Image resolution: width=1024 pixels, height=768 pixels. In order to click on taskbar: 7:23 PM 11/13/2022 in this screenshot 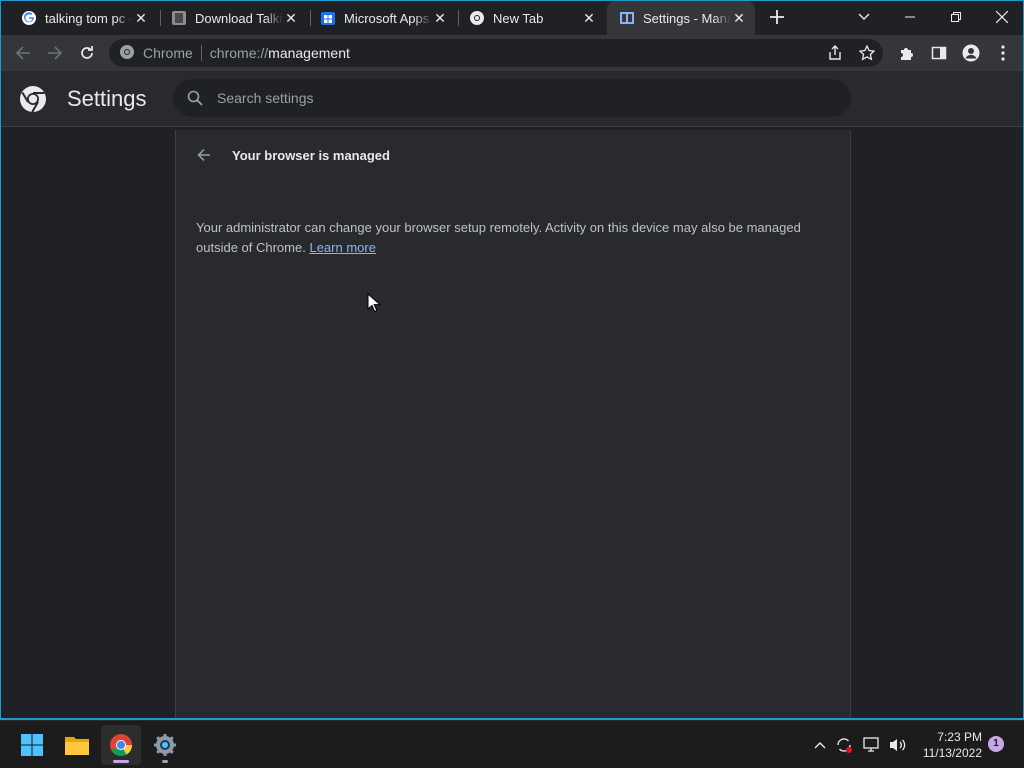, I will do `click(512, 744)`.